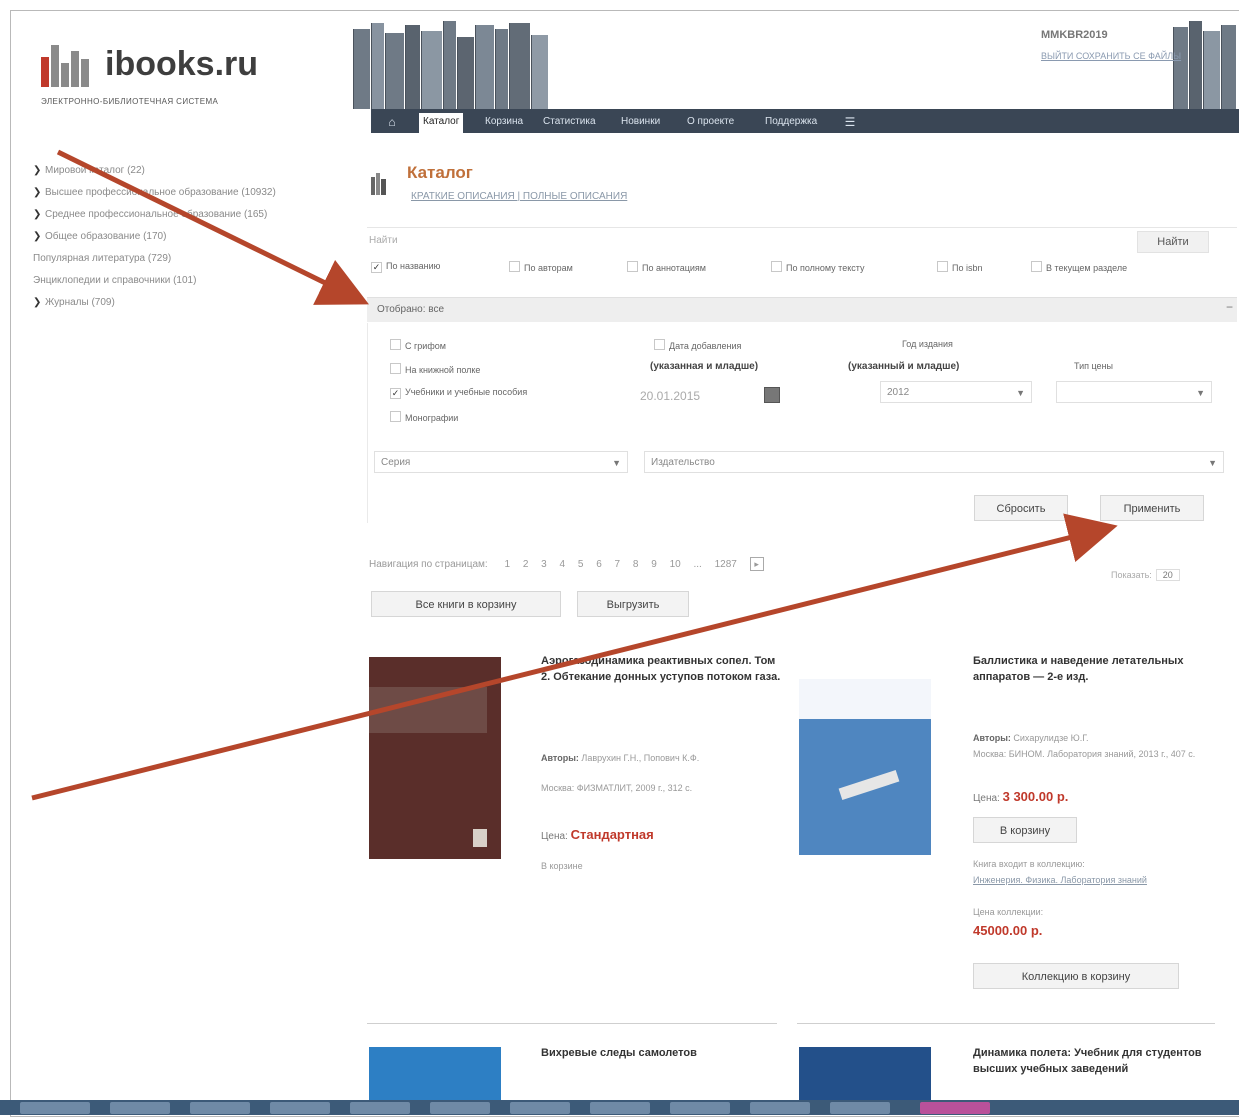 The height and width of the screenshot is (1117, 1239). What do you see at coordinates (791, 122) in the screenshot?
I see `nav-support: Поддержка` at bounding box center [791, 122].